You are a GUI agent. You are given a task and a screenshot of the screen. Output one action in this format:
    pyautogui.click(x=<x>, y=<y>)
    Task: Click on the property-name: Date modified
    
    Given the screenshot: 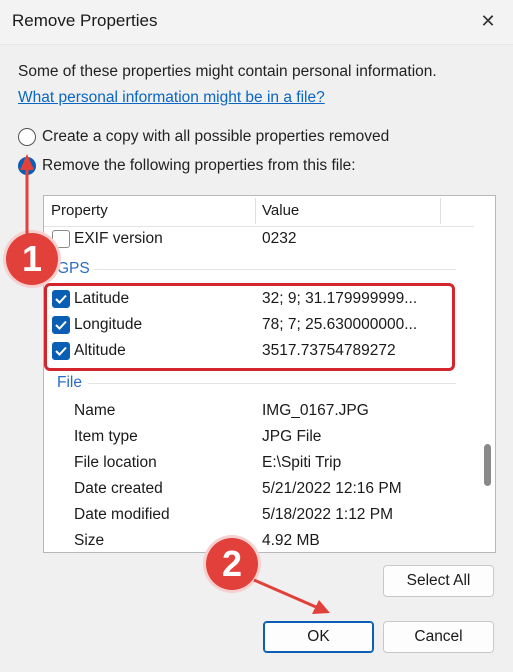 What is the action you would take?
    pyautogui.click(x=122, y=514)
    